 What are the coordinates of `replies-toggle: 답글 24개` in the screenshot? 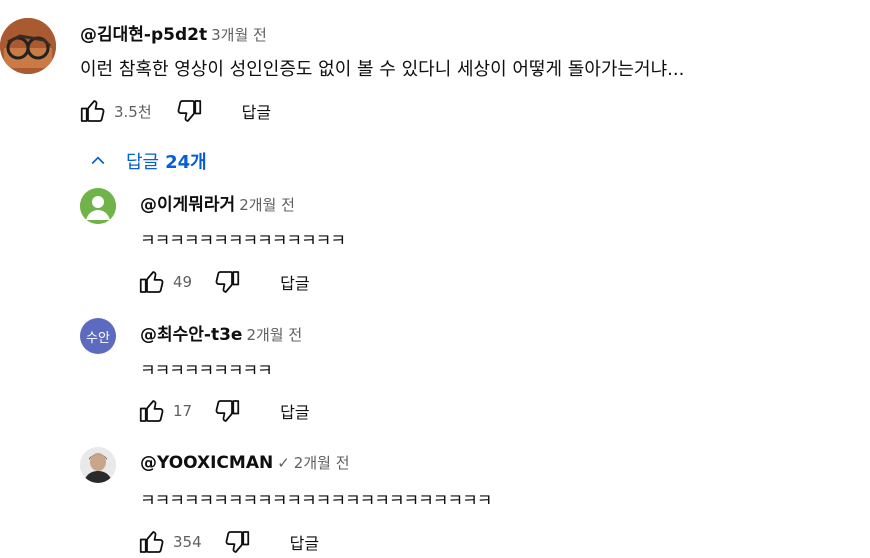 It's located at (147, 161).